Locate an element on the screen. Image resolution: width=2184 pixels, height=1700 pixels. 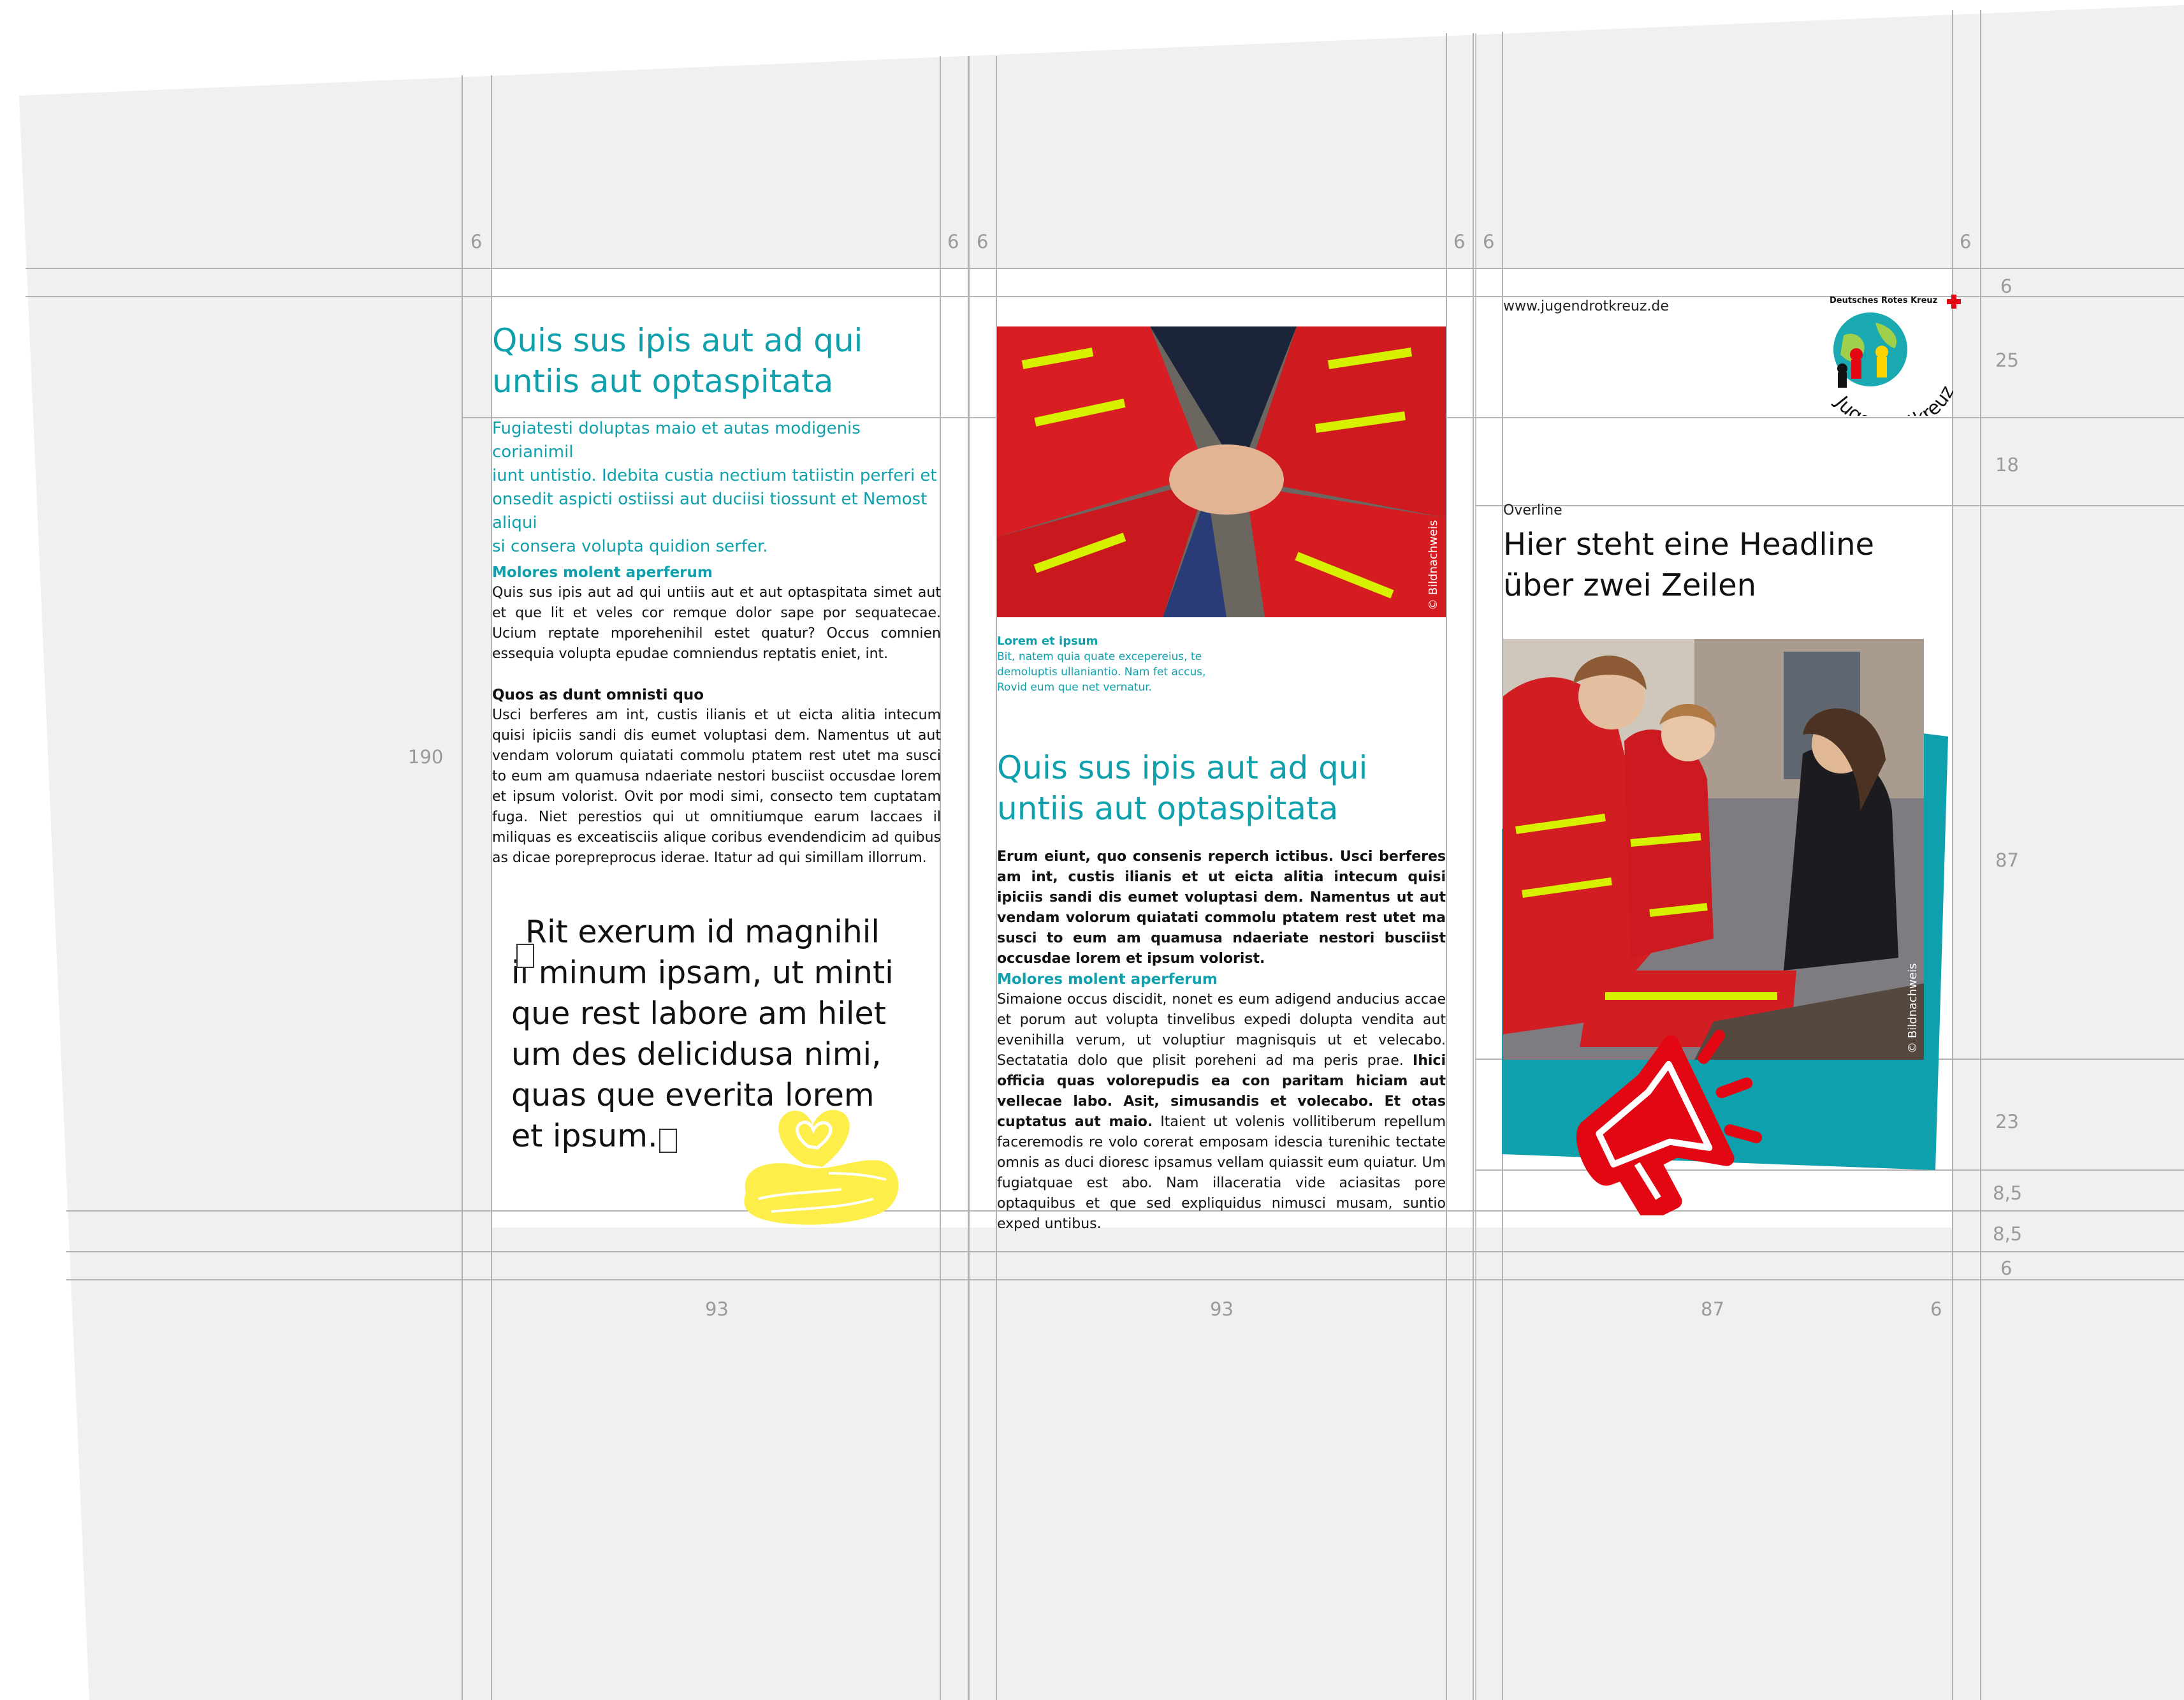
quote-line: que rest labore am hilet is located at coordinates (698, 1013).